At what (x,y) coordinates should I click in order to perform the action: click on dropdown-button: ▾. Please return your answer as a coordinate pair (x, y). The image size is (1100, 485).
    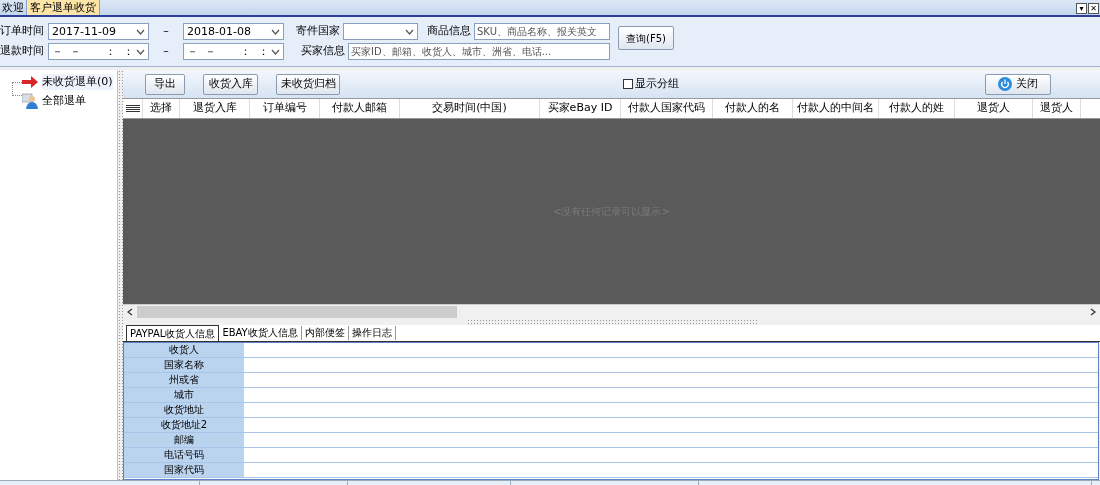
    Looking at the image, I should click on (1081, 8).